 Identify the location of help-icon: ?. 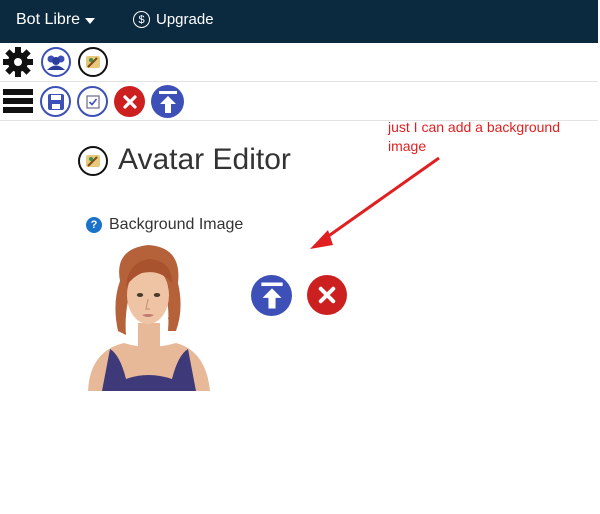
(94, 225).